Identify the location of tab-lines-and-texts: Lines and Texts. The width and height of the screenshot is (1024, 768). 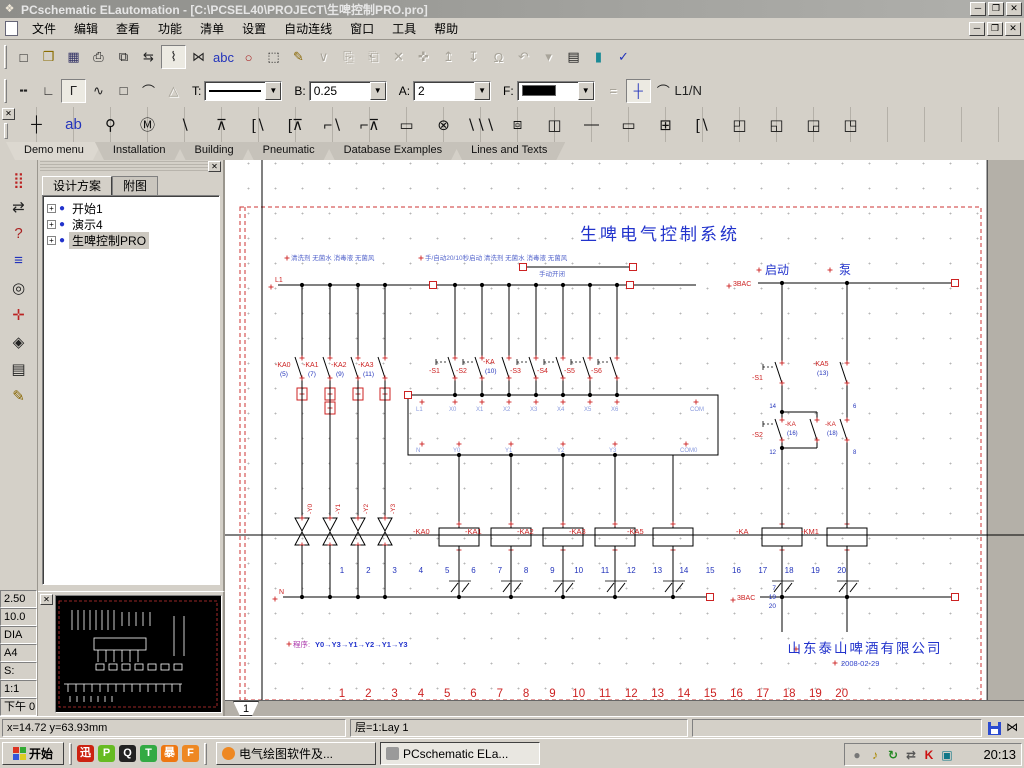
(509, 151).